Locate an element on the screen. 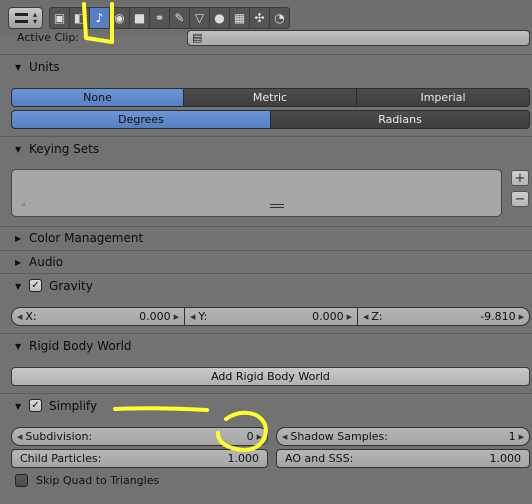 This screenshot has width=532, height=504. rotation-radians-button: Radians is located at coordinates (400, 119).